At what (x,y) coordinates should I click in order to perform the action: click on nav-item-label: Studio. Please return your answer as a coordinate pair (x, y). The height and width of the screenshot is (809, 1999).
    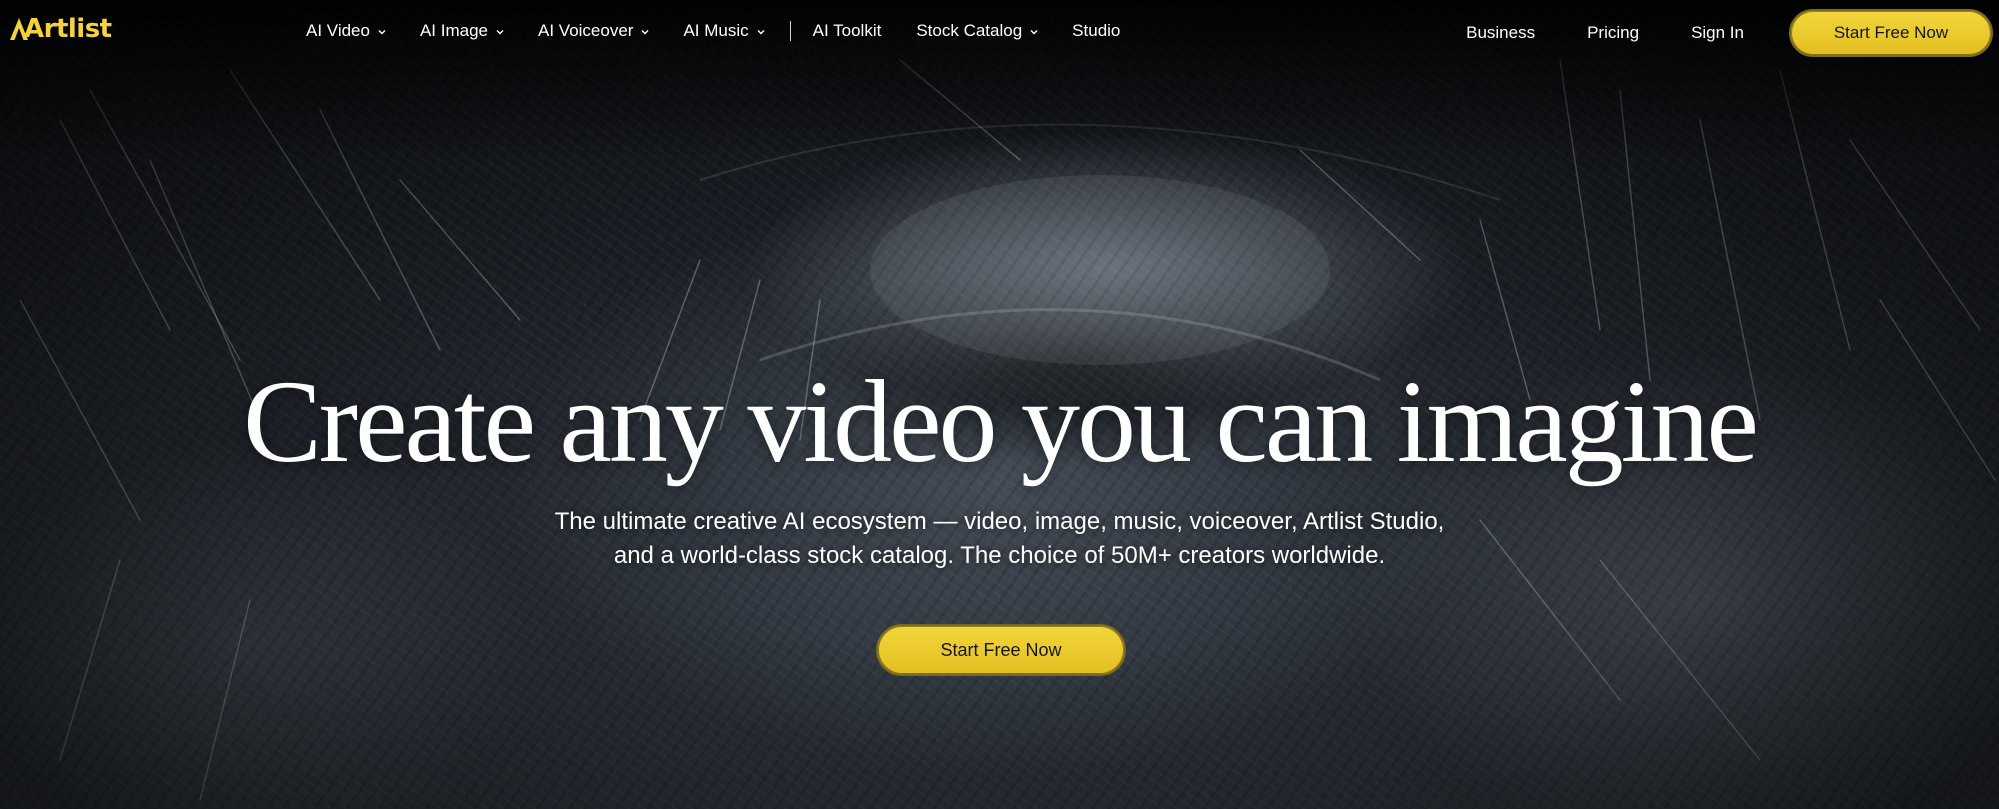
    Looking at the image, I should click on (1096, 30).